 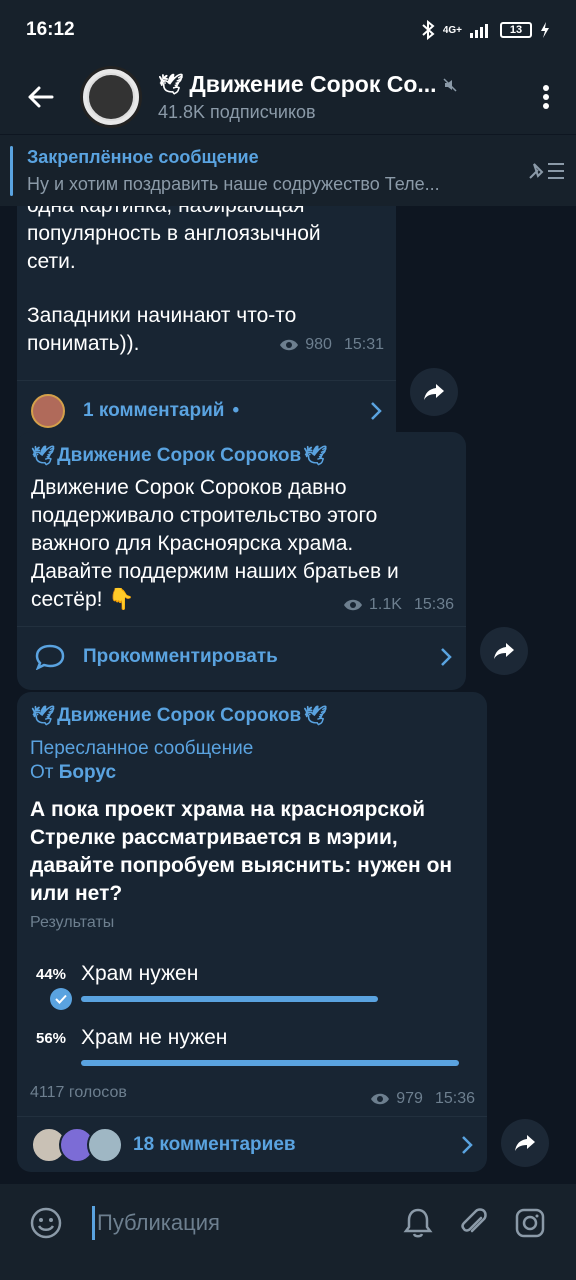 What do you see at coordinates (318, 344) in the screenshot?
I see `view-count: 980` at bounding box center [318, 344].